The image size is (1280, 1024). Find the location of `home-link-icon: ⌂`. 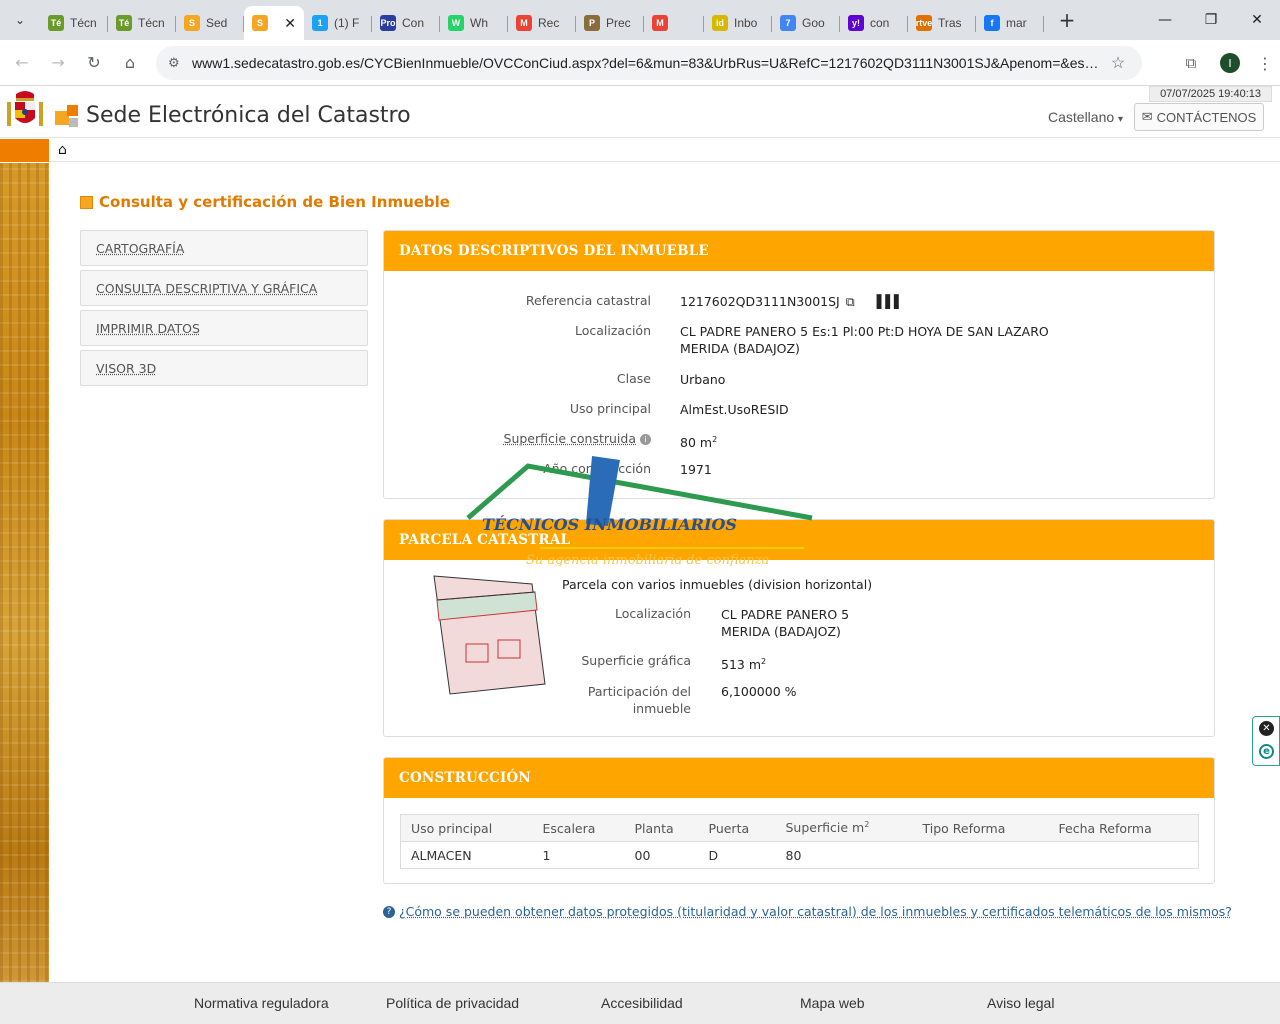

home-link-icon: ⌂ is located at coordinates (62, 150).